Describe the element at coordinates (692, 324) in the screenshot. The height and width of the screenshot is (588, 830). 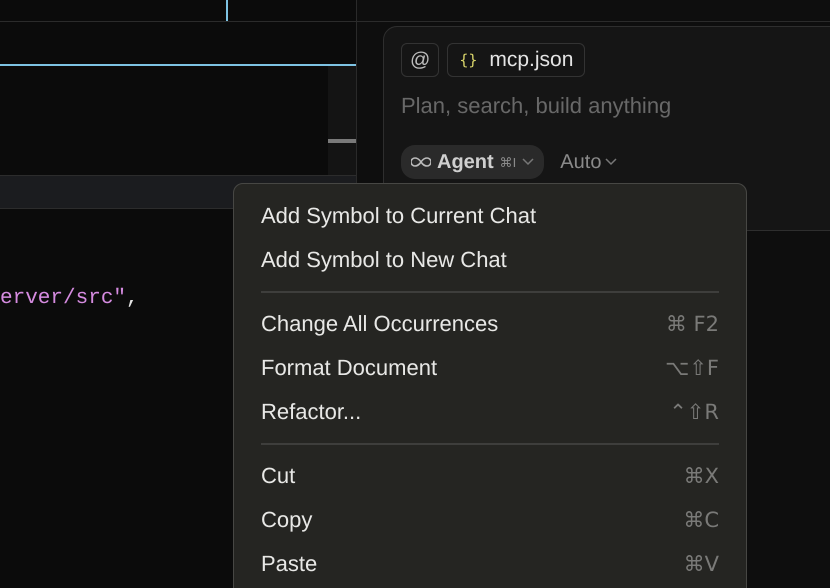
I see `shortcut-hint: ⌘ F2` at that location.